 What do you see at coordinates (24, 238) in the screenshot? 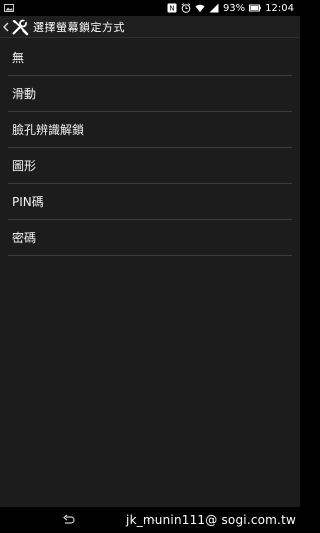
I see `list-item-label: 密碼` at bounding box center [24, 238].